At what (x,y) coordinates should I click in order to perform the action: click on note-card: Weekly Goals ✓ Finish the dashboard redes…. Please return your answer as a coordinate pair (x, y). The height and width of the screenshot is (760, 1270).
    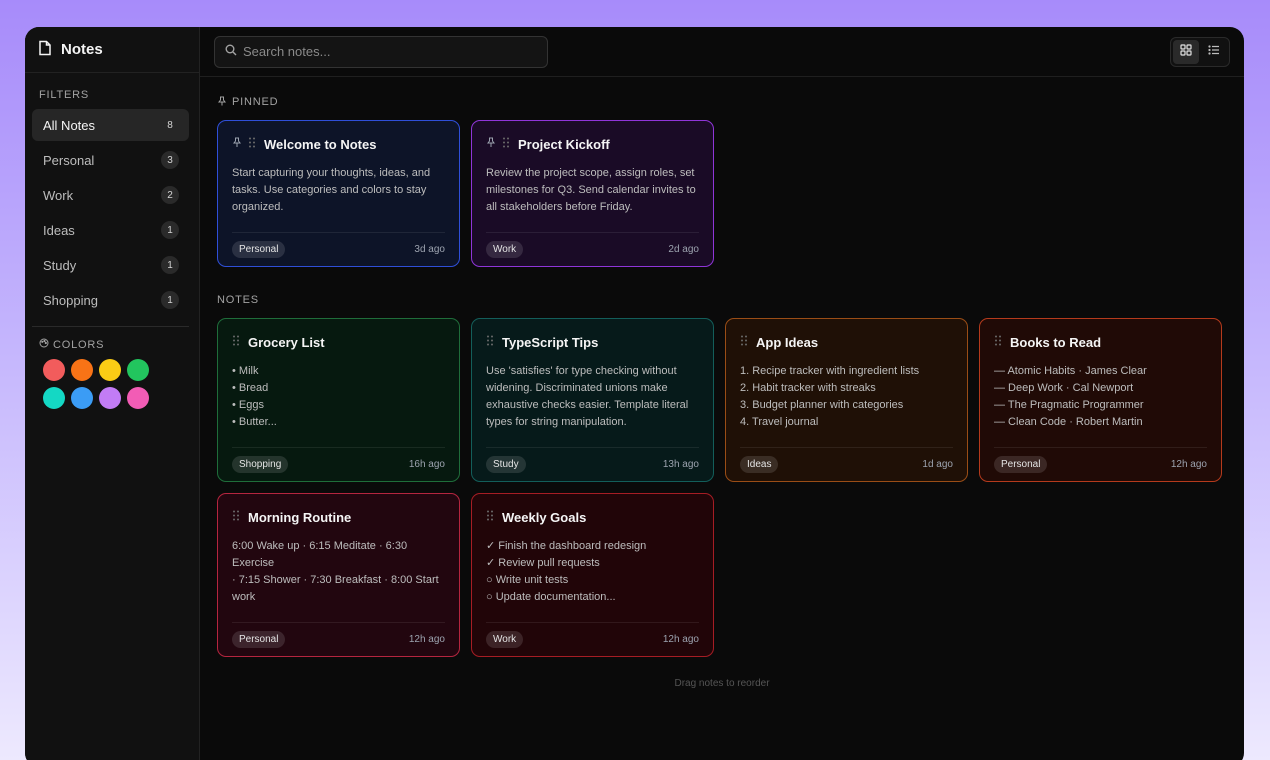
    Looking at the image, I should click on (592, 575).